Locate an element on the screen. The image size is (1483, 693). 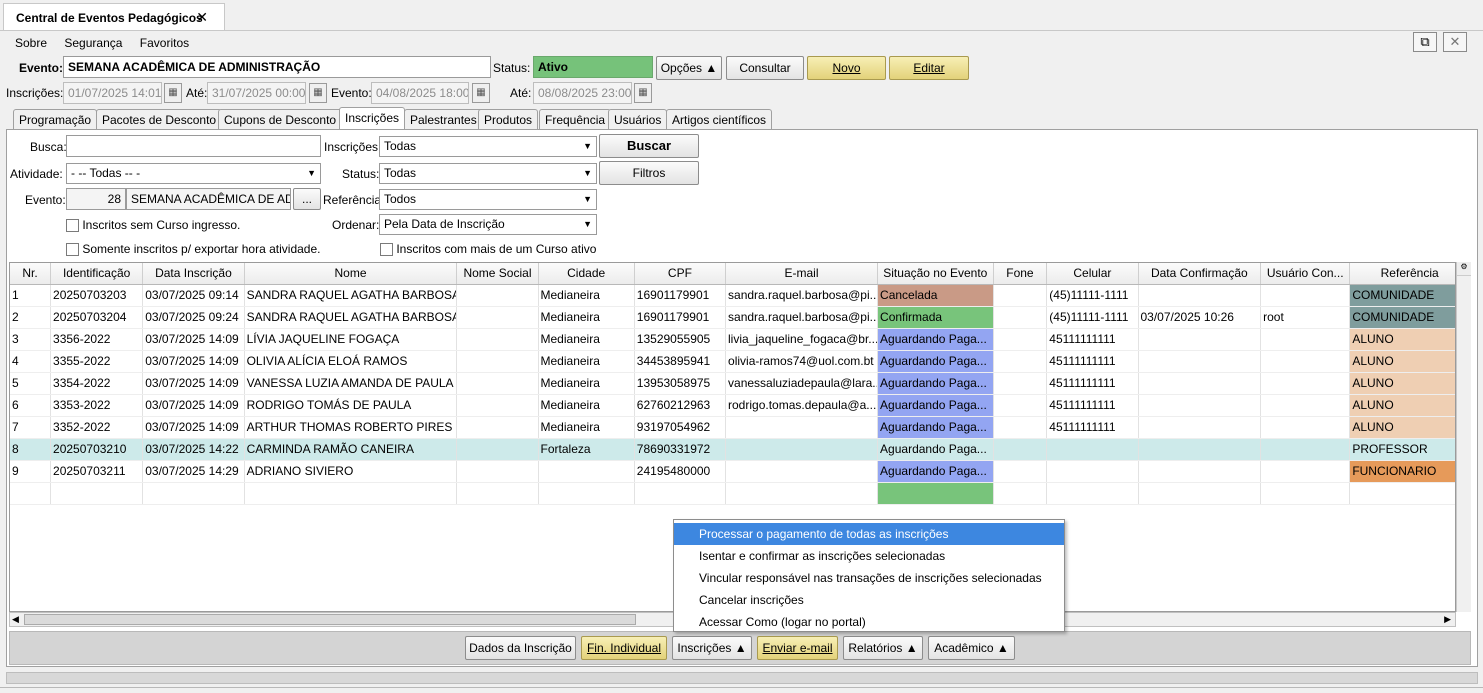
cell-id: 20250703211 is located at coordinates (97, 471).